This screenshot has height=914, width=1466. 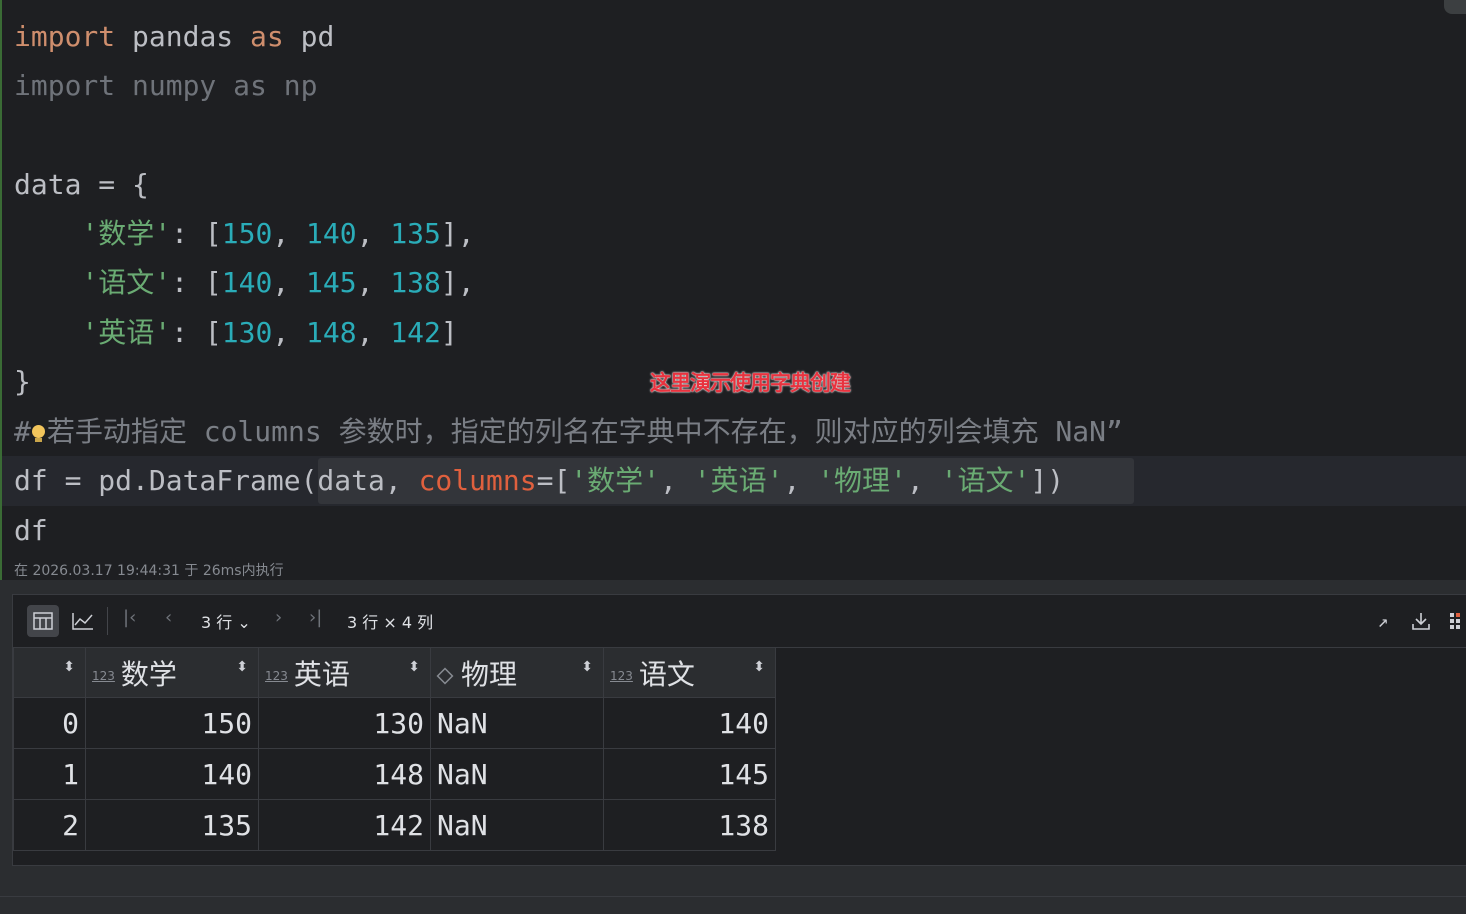 What do you see at coordinates (22, 431) in the screenshot?
I see `comment-hash: #` at bounding box center [22, 431].